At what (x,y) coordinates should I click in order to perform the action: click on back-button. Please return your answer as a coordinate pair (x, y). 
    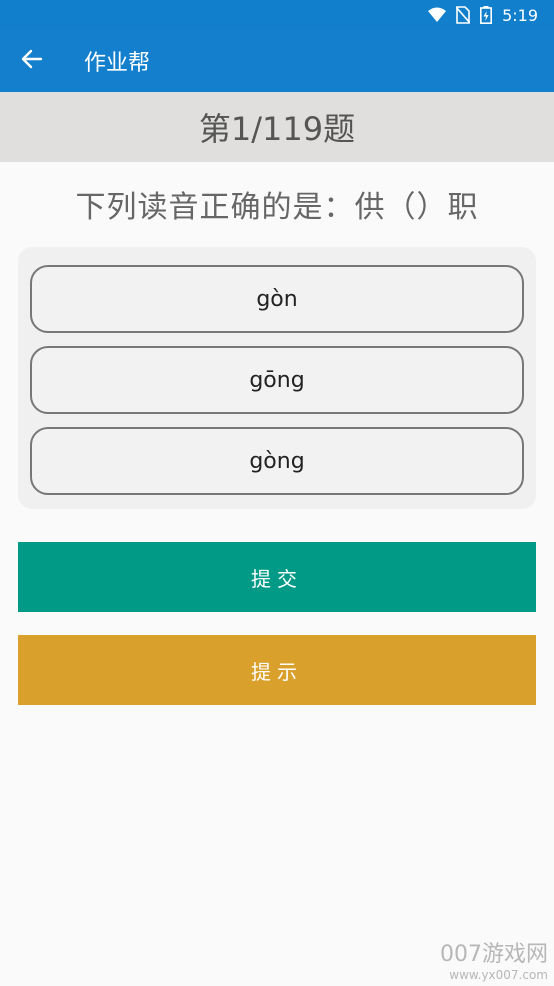
    Looking at the image, I should click on (32, 61).